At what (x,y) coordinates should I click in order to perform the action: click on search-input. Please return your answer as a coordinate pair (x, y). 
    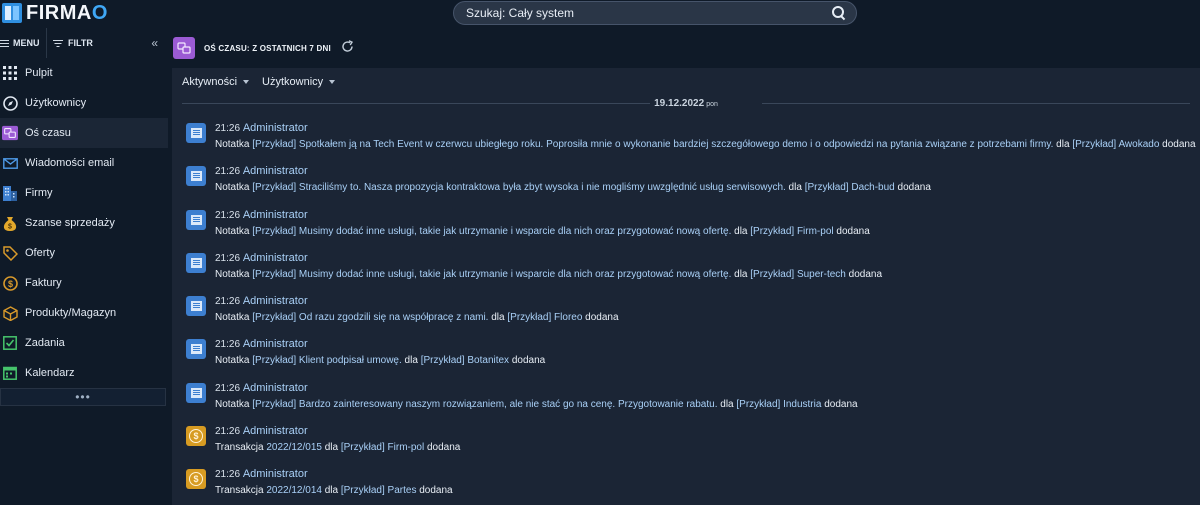
    Looking at the image, I should click on (649, 13).